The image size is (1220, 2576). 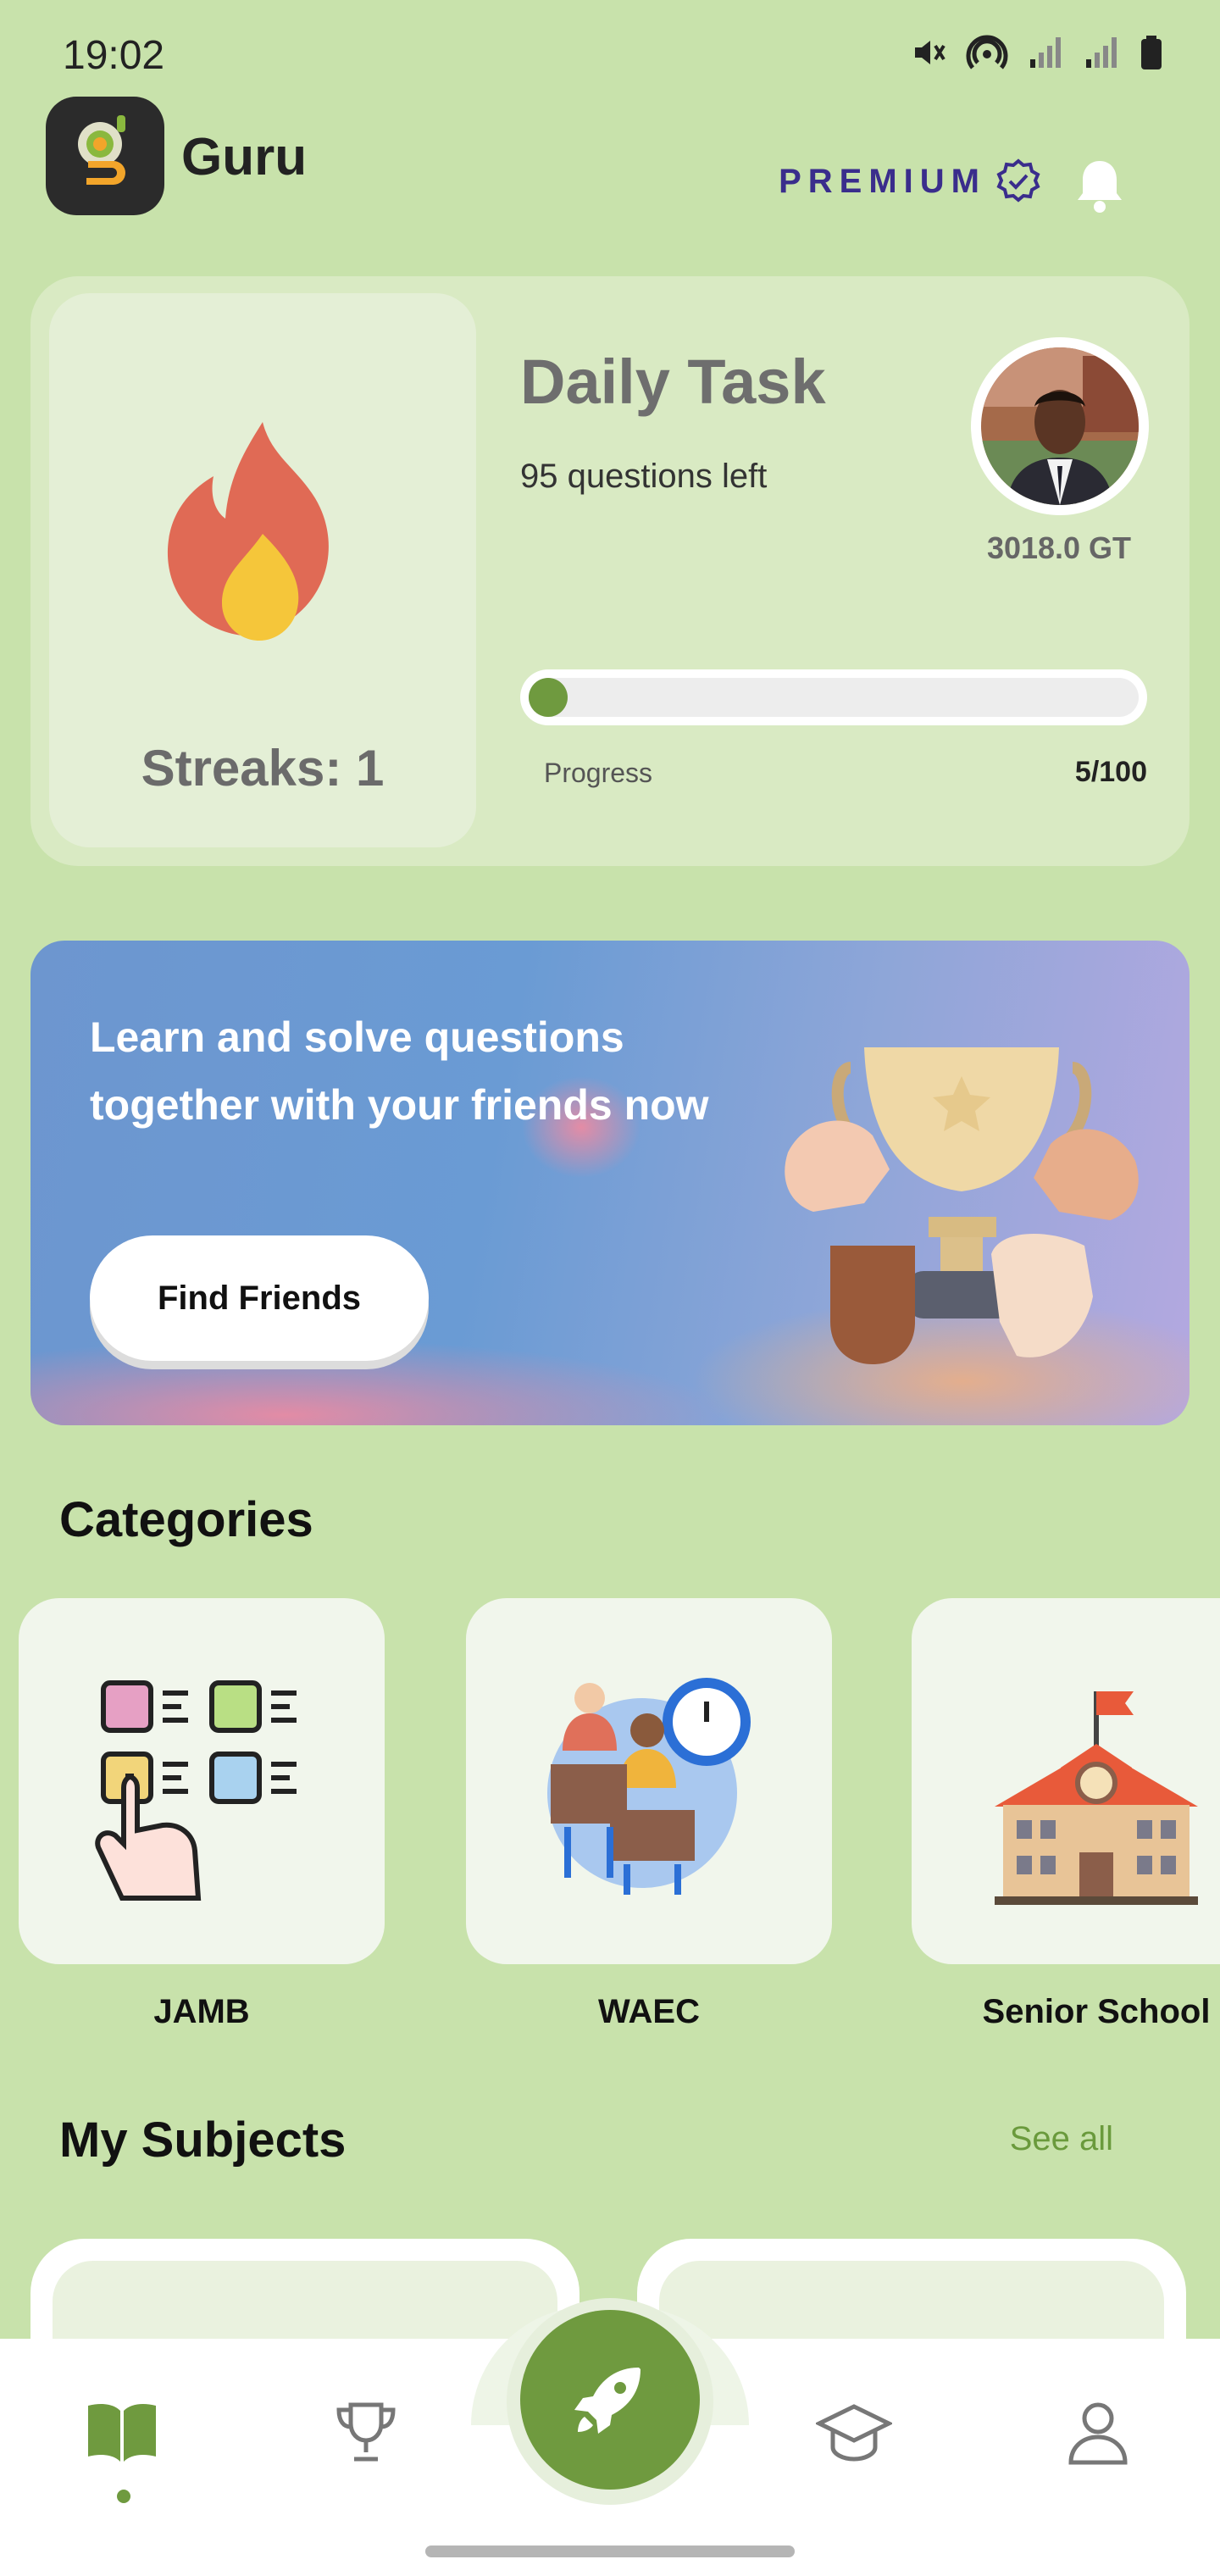 I want to click on premium-label: PREMIUM, so click(x=882, y=181).